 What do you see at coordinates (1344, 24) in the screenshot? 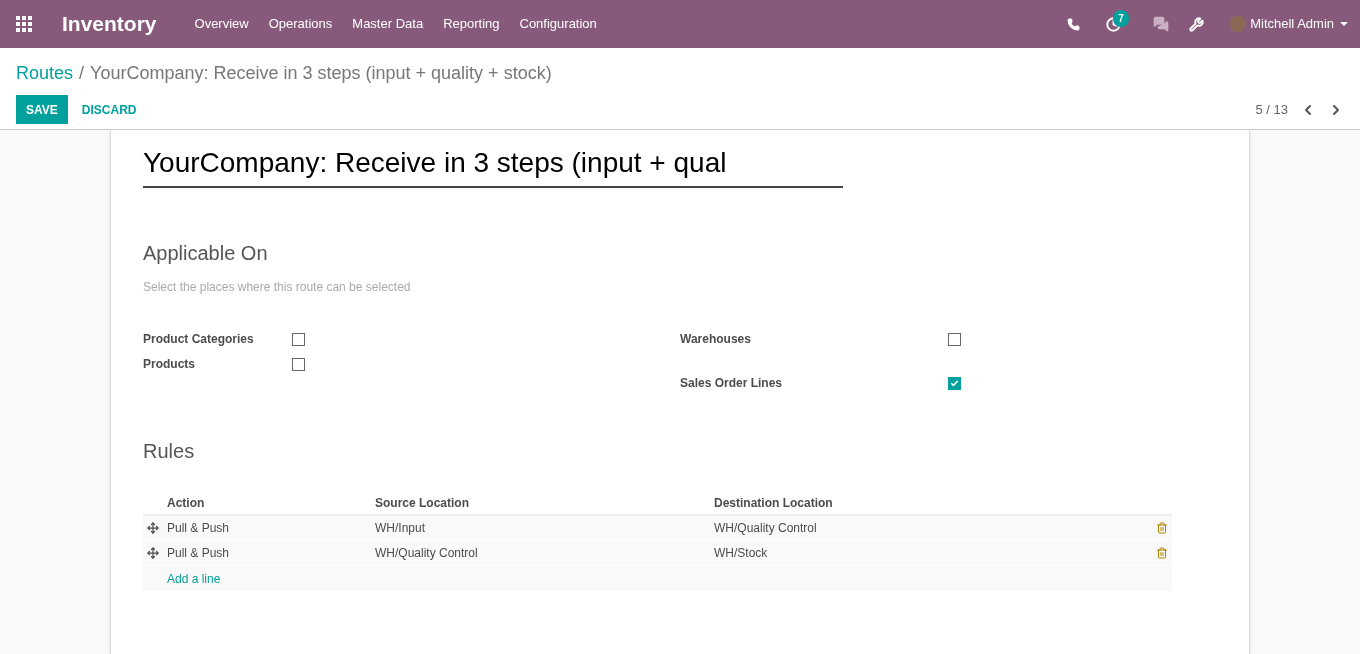
I see `caret-icon` at bounding box center [1344, 24].